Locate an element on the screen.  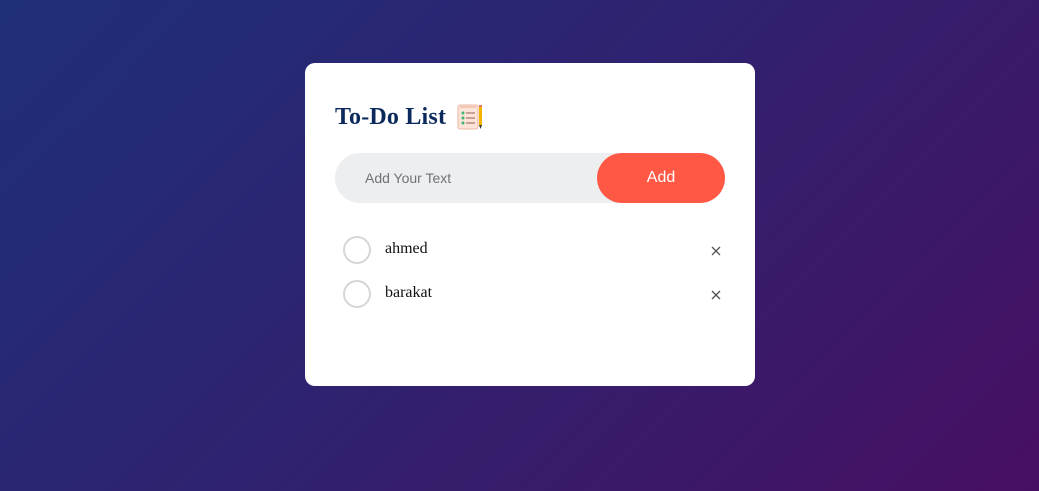
task-text: barakat is located at coordinates (409, 292).